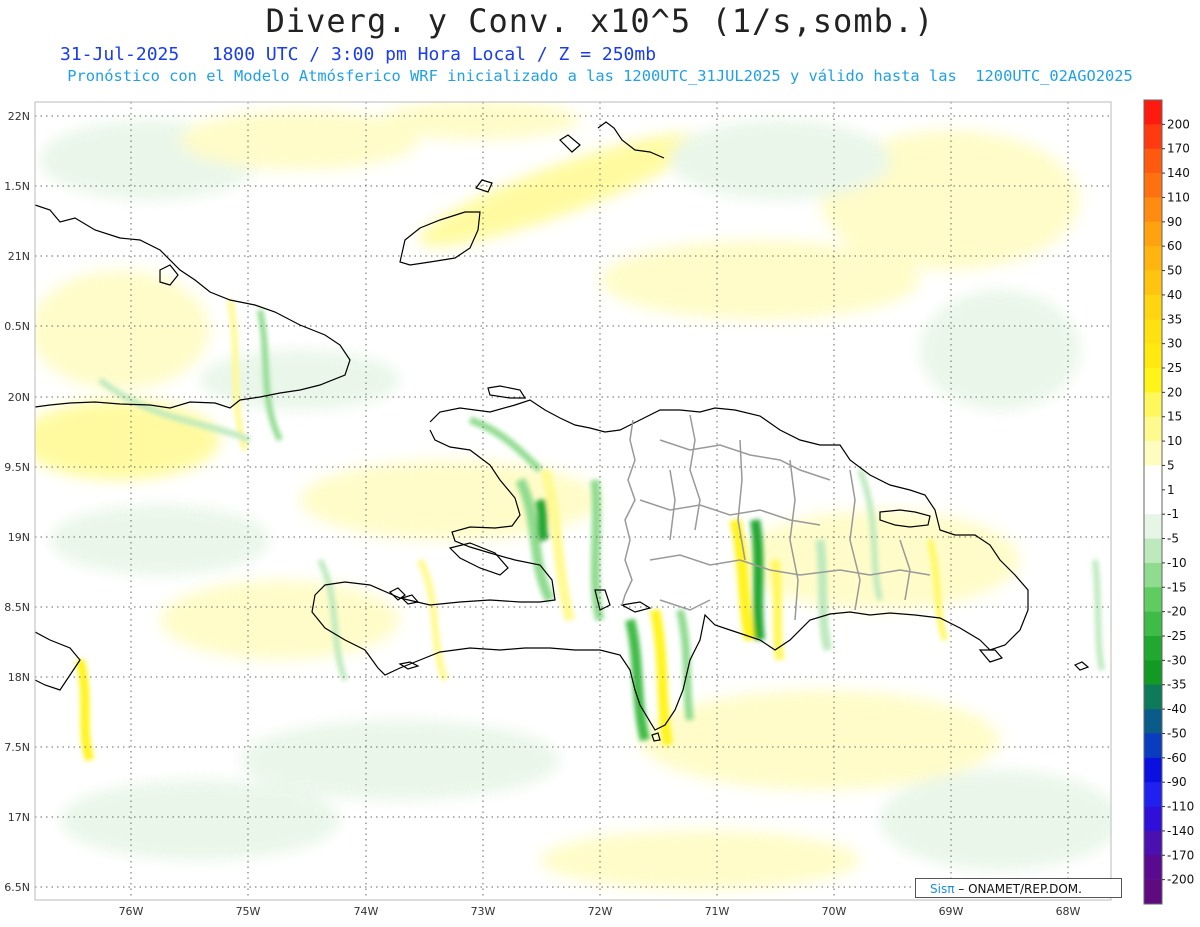  Describe the element at coordinates (17, 607) in the screenshot. I see `lat-label: 8.5N` at that location.